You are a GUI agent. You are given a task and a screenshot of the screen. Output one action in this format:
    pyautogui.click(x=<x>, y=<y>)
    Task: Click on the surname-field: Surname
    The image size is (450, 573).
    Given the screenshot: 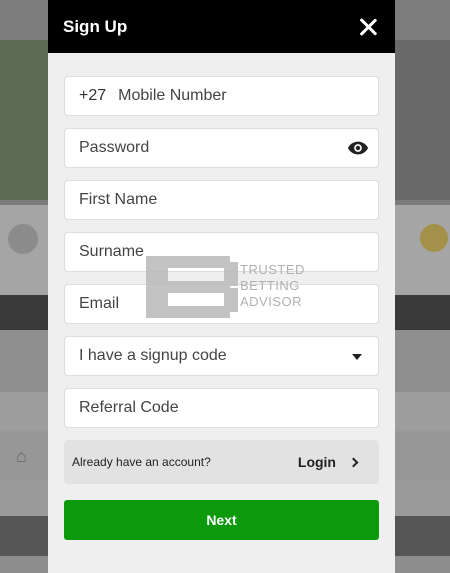 What is the action you would take?
    pyautogui.click(x=221, y=252)
    